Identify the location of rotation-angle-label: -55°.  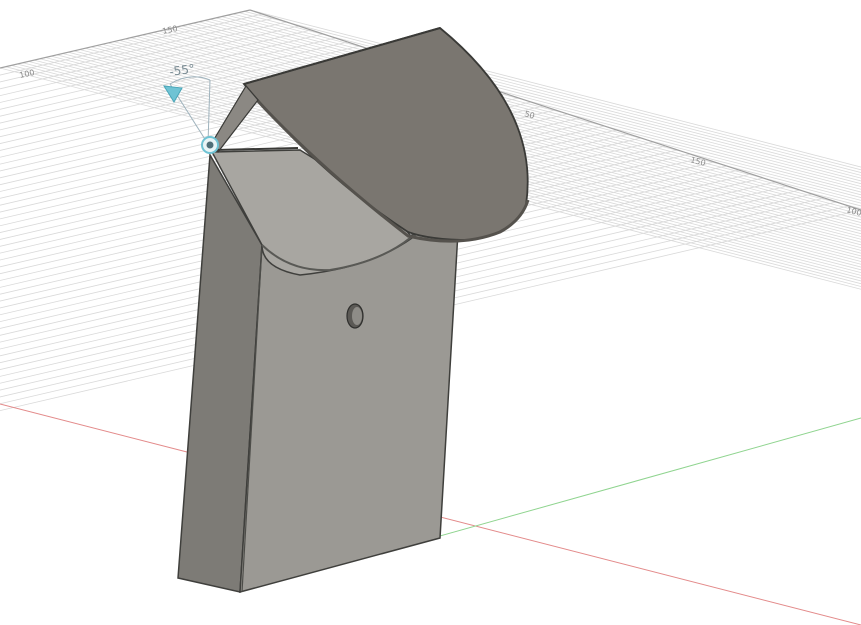
(181, 70).